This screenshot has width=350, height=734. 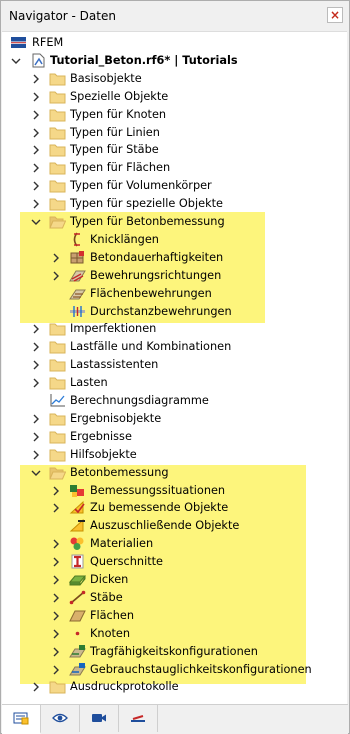 What do you see at coordinates (77, 239) in the screenshot?
I see `buckling-length-icon` at bounding box center [77, 239].